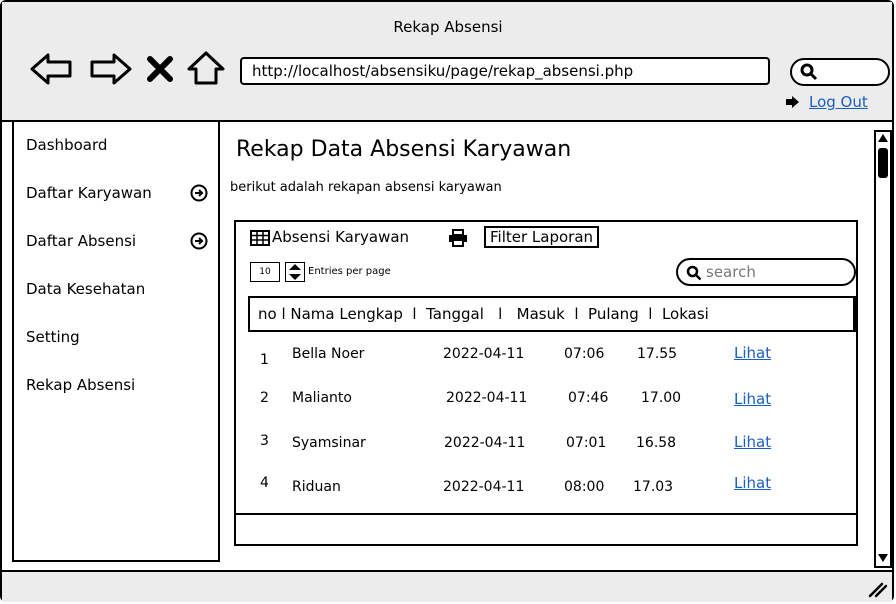 The width and height of the screenshot is (896, 604). Describe the element at coordinates (264, 441) in the screenshot. I see `cell-no: 3` at that location.